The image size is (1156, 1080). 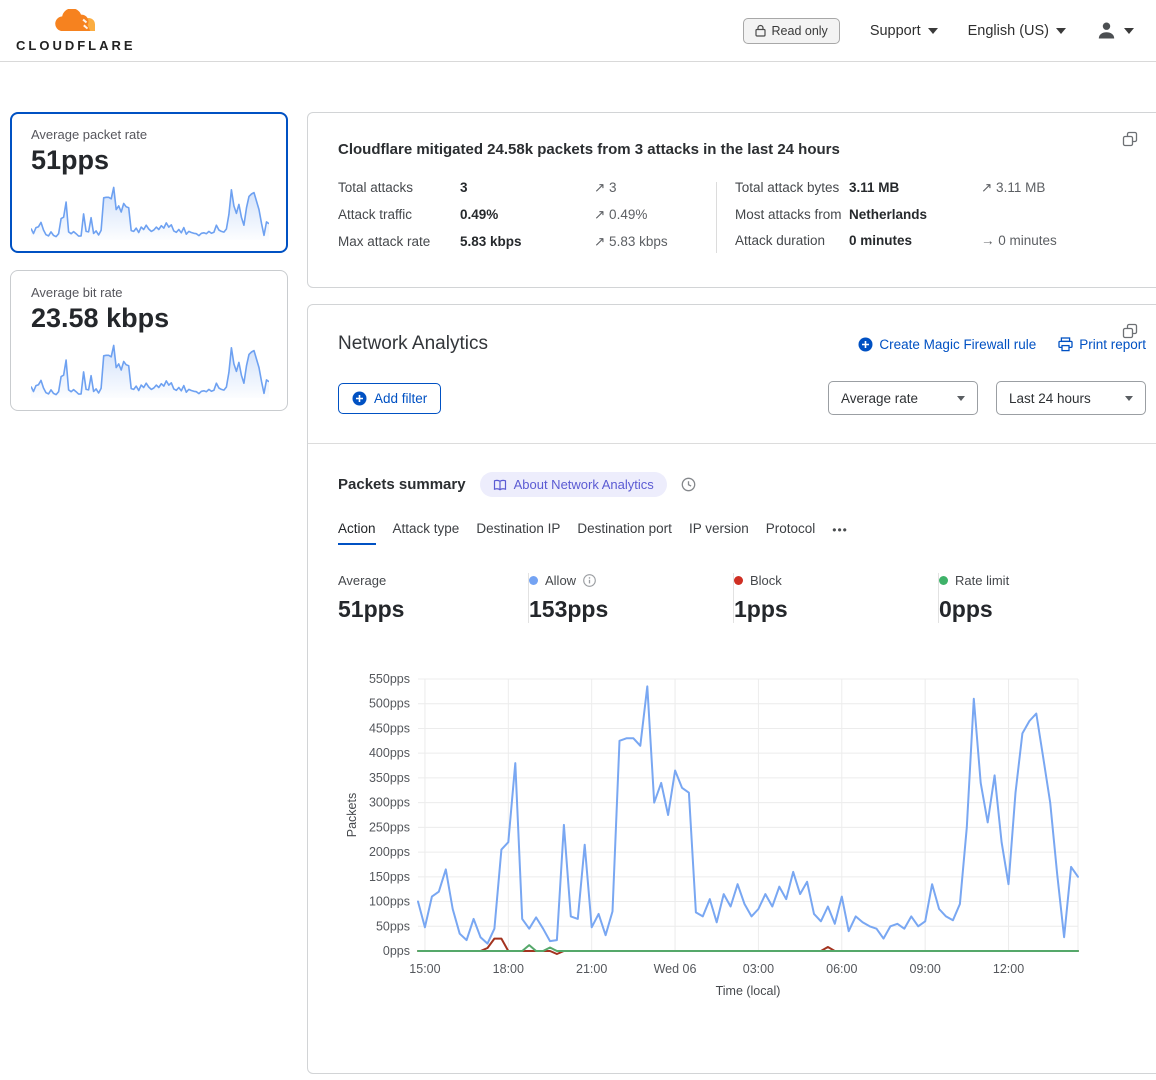 What do you see at coordinates (840, 533) in the screenshot?
I see `more-tabs-button: •••` at bounding box center [840, 533].